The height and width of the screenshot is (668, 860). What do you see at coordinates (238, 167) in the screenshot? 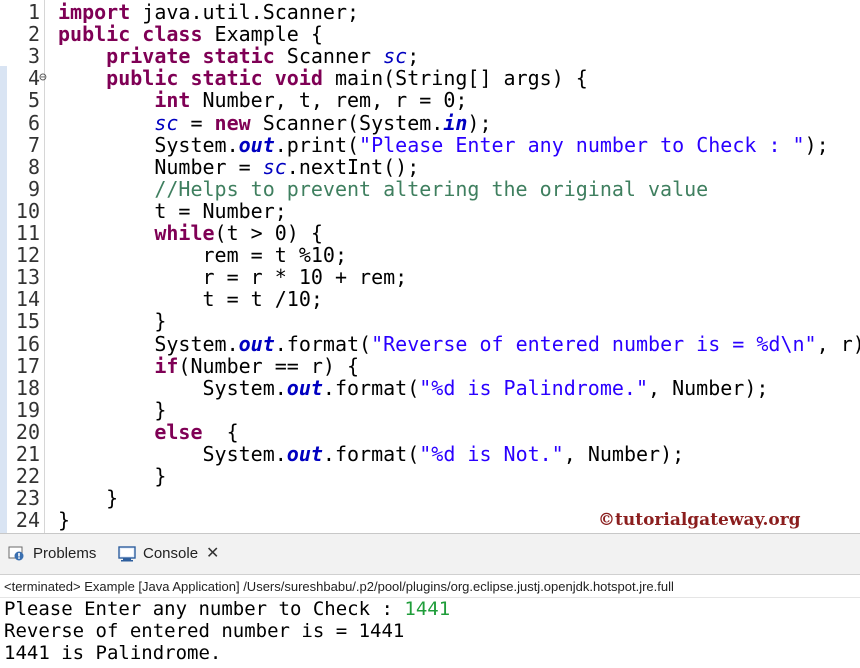
I see `code-text: Number = sc.nextInt();` at bounding box center [238, 167].